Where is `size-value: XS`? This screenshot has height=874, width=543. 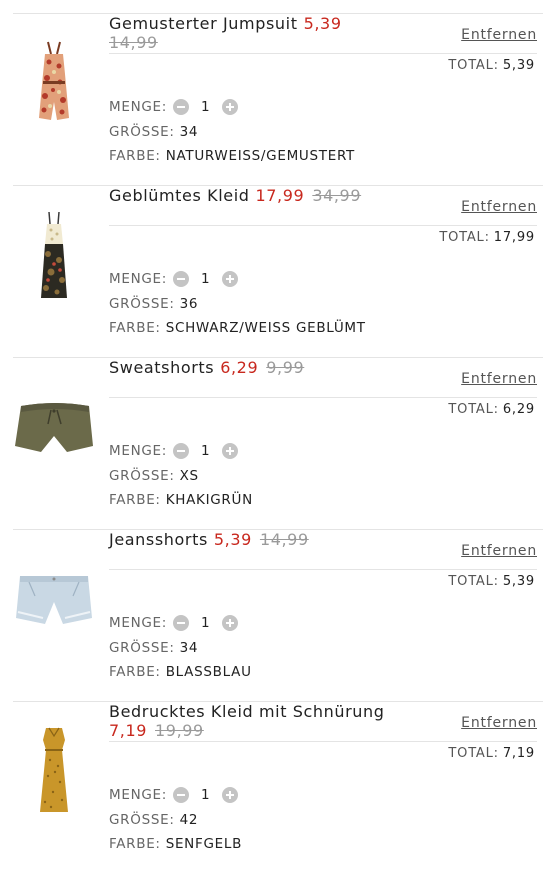
size-value: XS is located at coordinates (189, 476).